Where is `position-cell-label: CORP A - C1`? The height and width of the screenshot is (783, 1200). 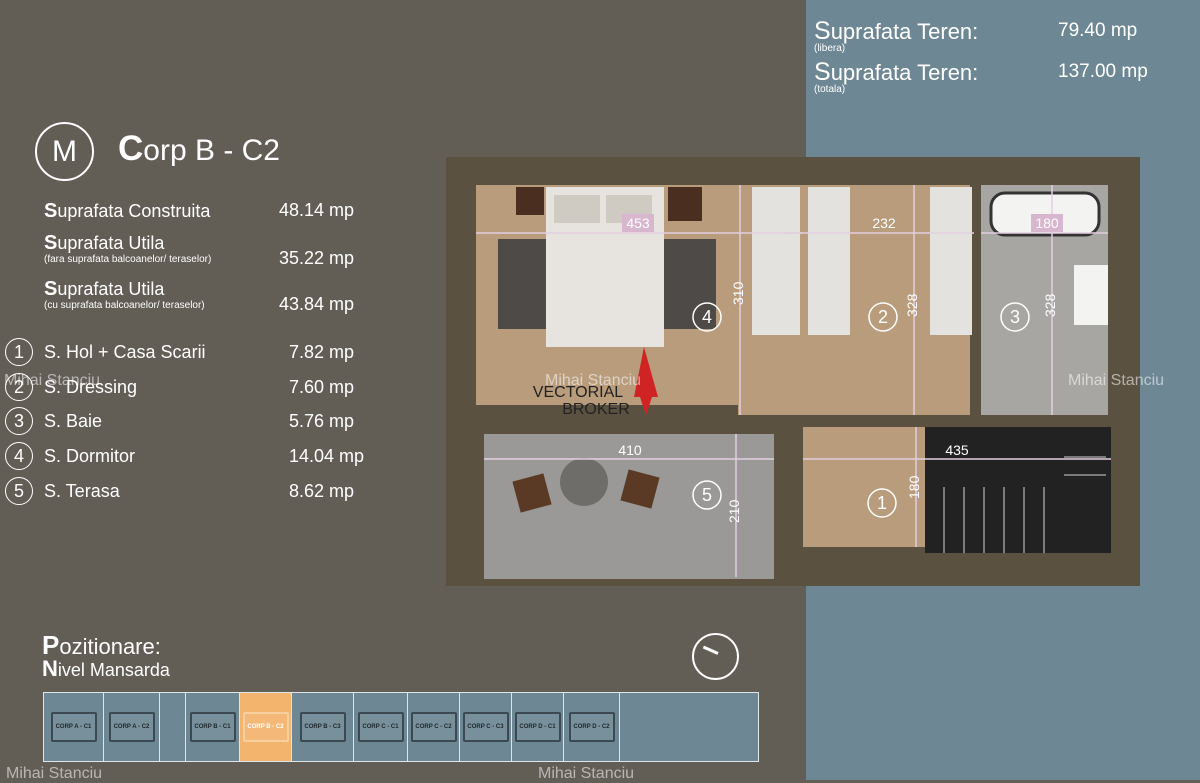 position-cell-label: CORP A - C1 is located at coordinates (73, 727).